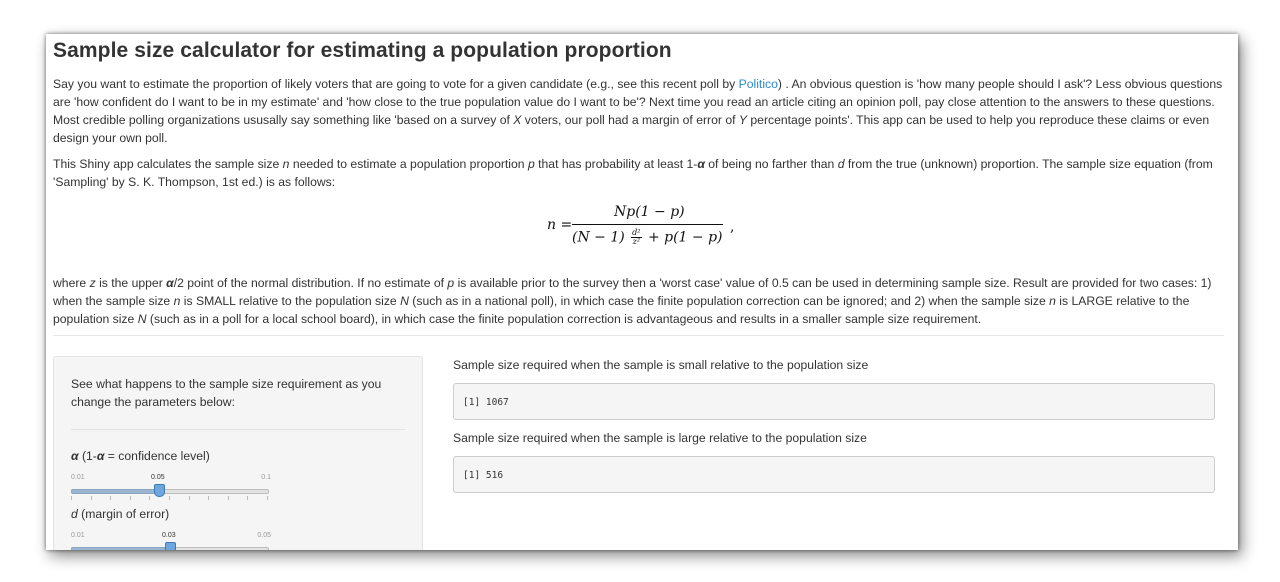 This screenshot has height=582, width=1280. Describe the element at coordinates (238, 429) in the screenshot. I see `sidebar-divider` at that location.